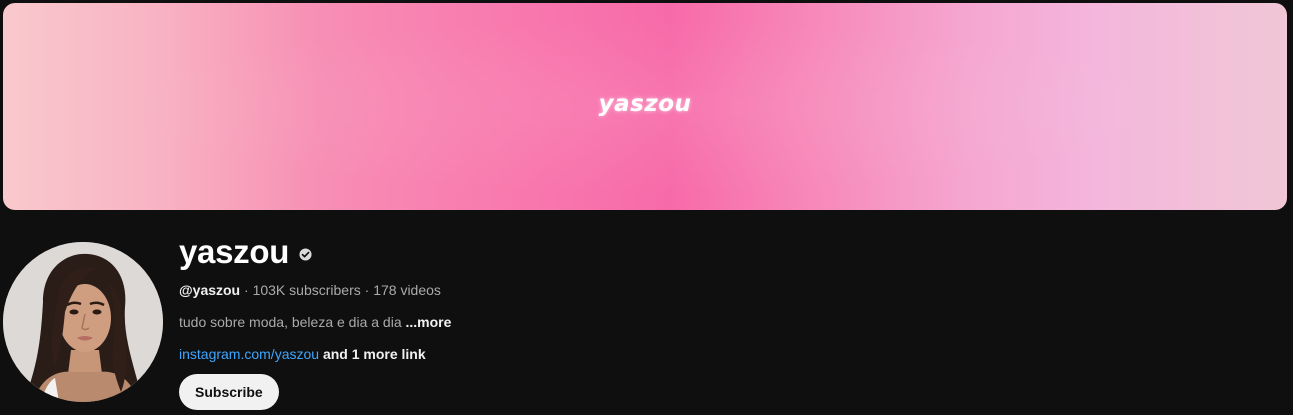  What do you see at coordinates (372, 354) in the screenshot?
I see `more-links-button: and 1 more link` at bounding box center [372, 354].